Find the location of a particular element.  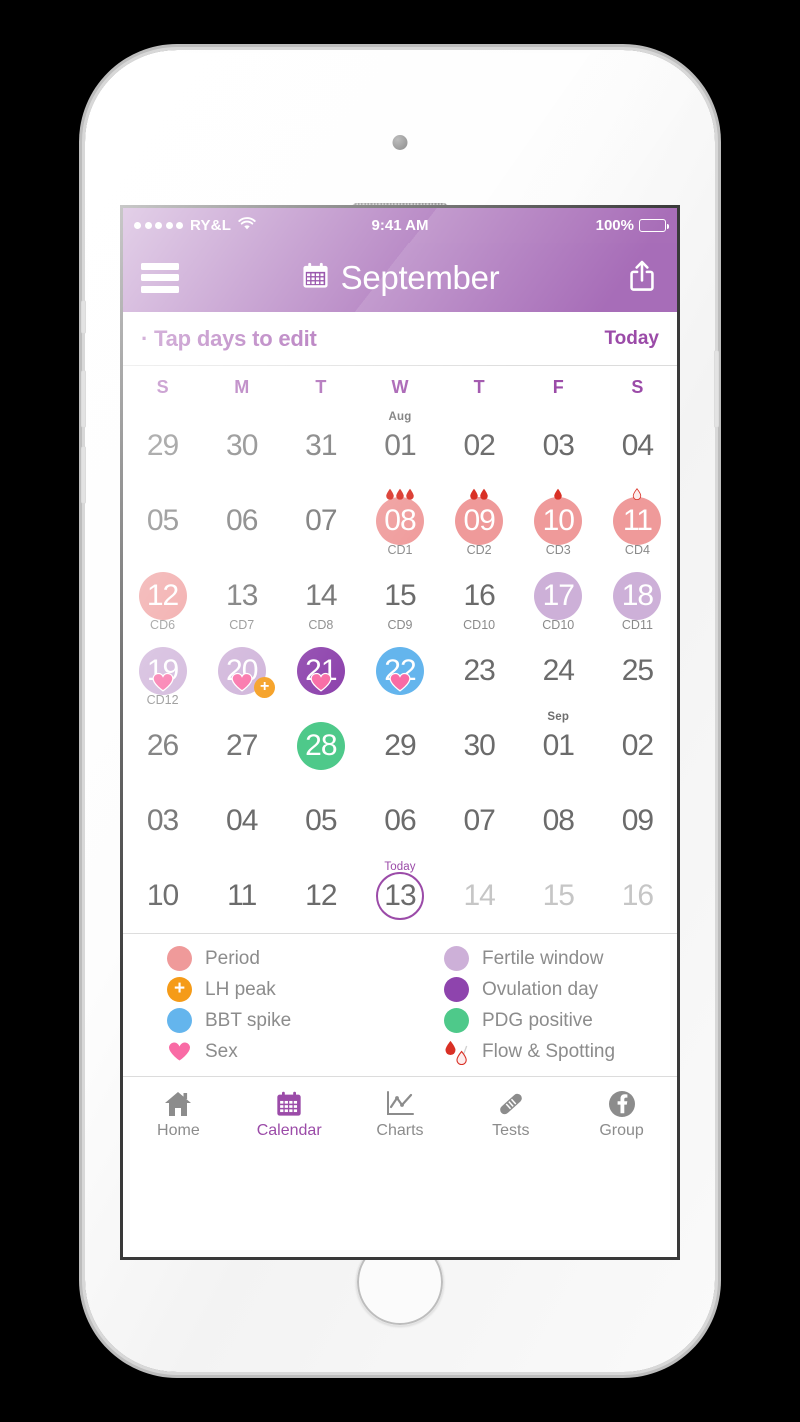

legend-item-ovulation-day: Ovulation day is located at coordinates (538, 989).